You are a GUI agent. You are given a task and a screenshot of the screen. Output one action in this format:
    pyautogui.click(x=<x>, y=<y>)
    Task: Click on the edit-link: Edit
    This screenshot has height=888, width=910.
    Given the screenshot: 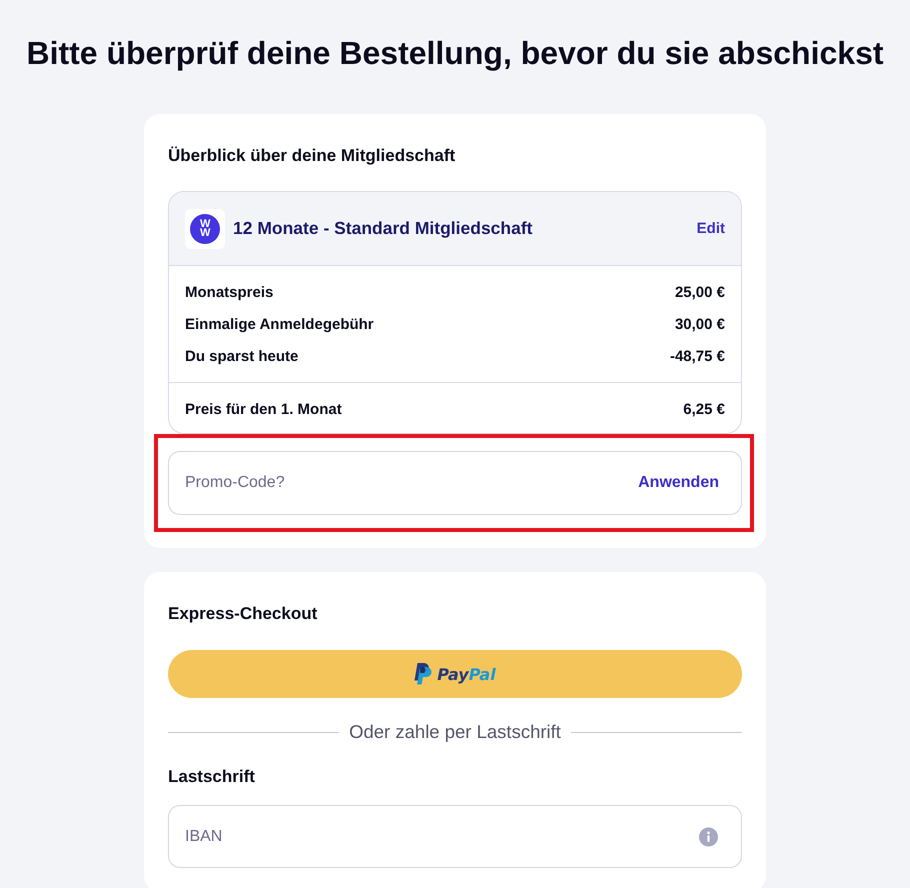 What is the action you would take?
    pyautogui.click(x=710, y=228)
    